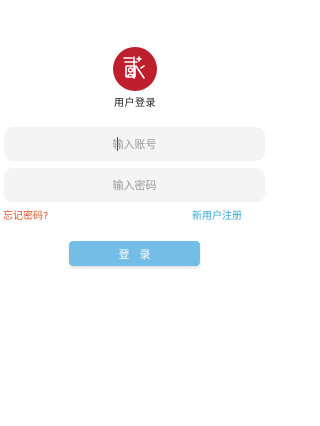  What do you see at coordinates (25, 214) in the screenshot?
I see `forgot-password-link: 忘记密码?` at bounding box center [25, 214].